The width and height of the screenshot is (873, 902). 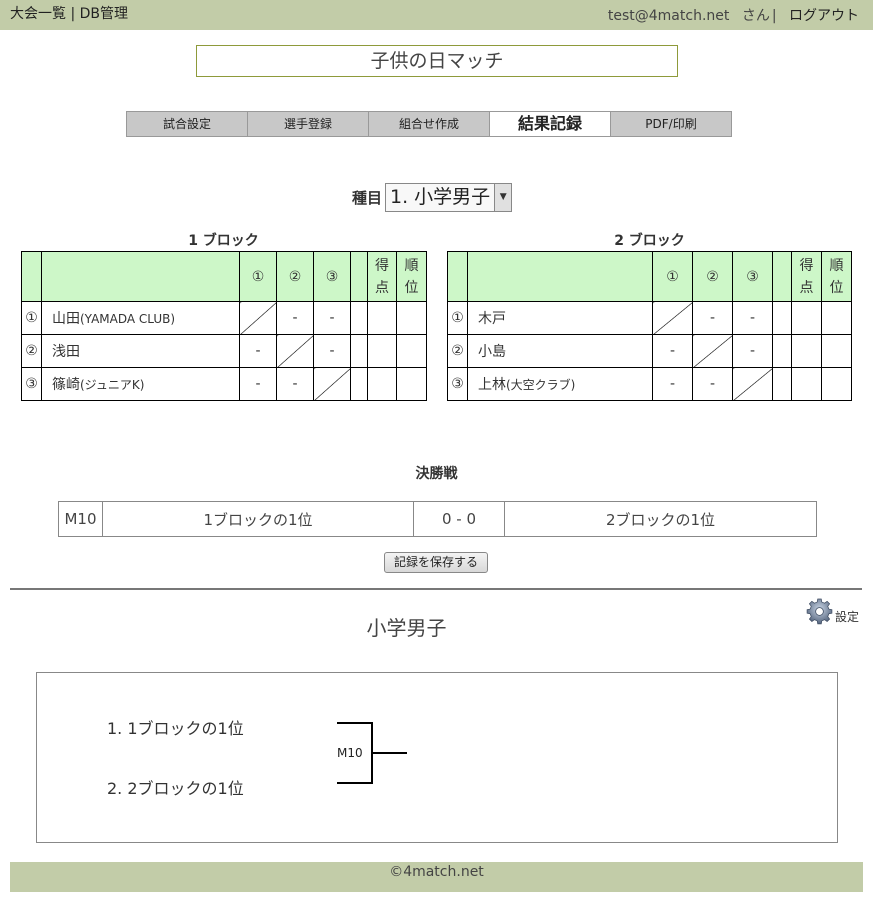 I want to click on table-row: ② 浅田 - -, so click(x=224, y=351).